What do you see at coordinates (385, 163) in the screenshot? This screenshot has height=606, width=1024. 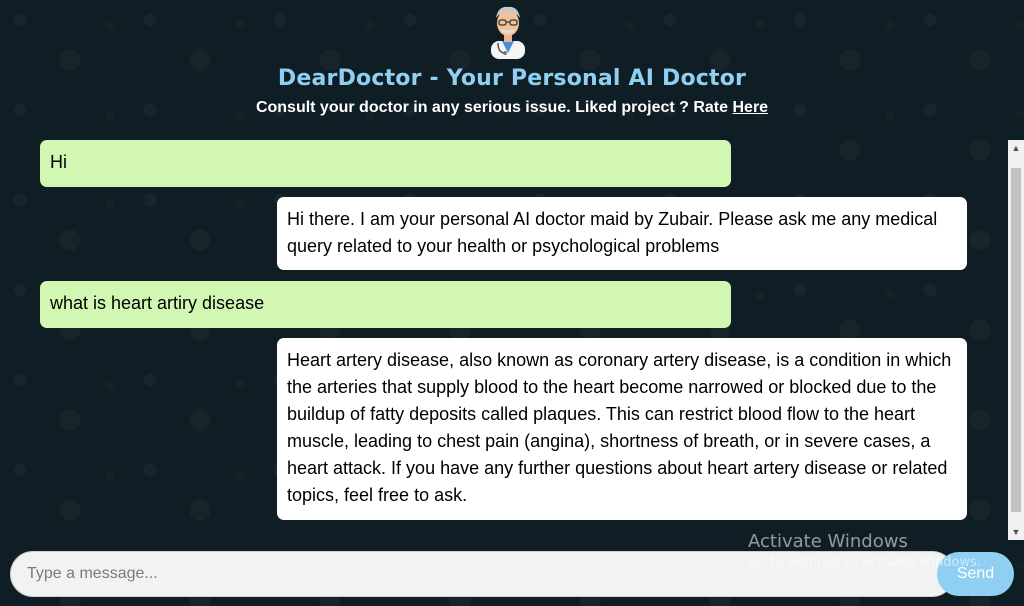 I see `user-message: Hi` at bounding box center [385, 163].